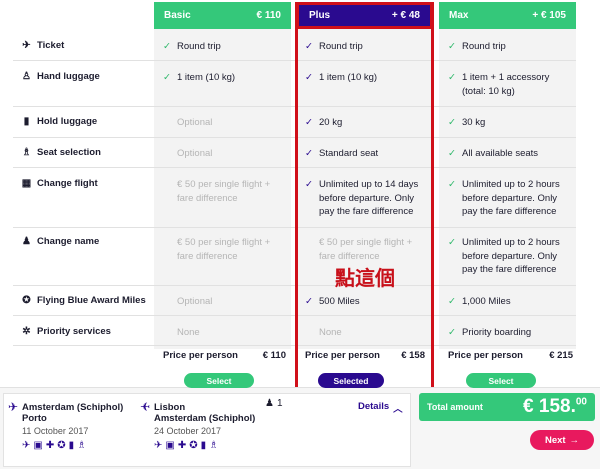 This screenshot has height=469, width=600. I want to click on next-button: Next →, so click(562, 440).